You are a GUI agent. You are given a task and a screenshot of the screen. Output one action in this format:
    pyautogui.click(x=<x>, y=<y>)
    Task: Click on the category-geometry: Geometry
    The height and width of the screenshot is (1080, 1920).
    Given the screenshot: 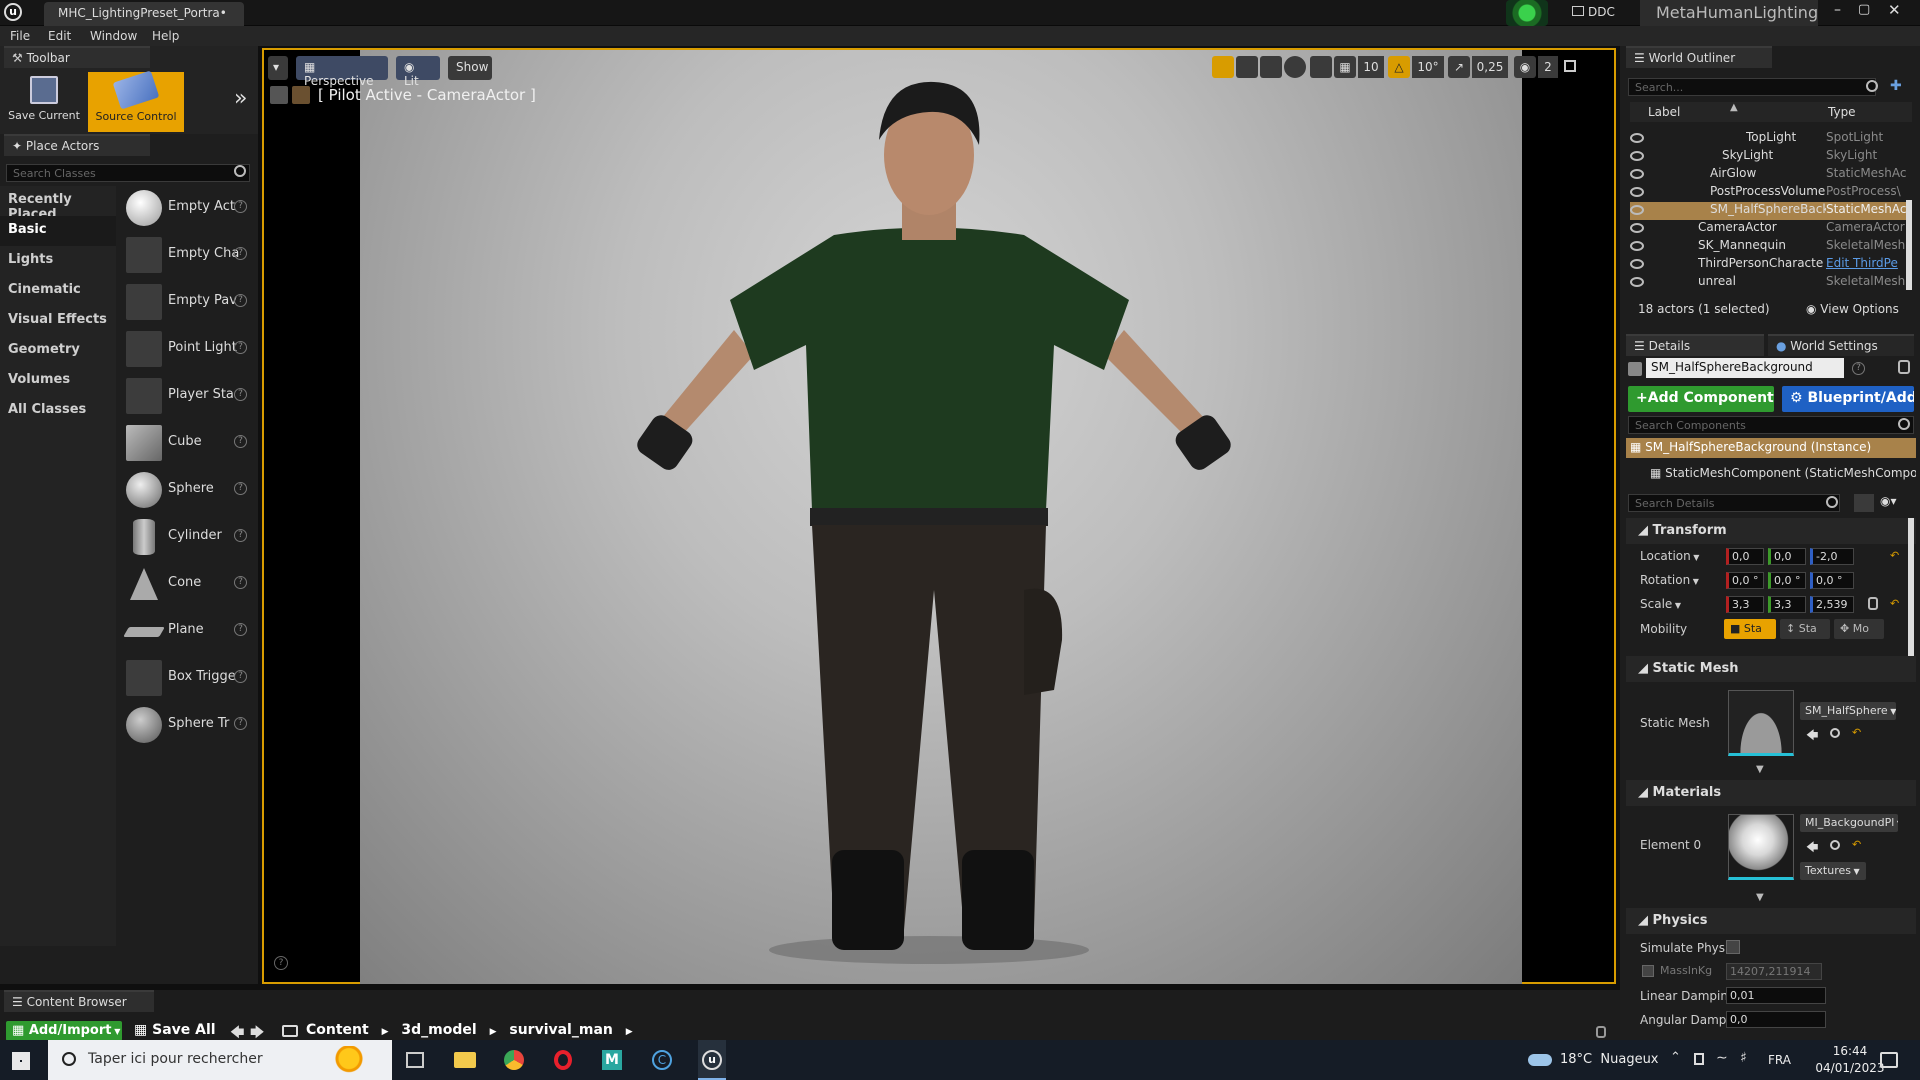 What is the action you would take?
    pyautogui.click(x=58, y=351)
    